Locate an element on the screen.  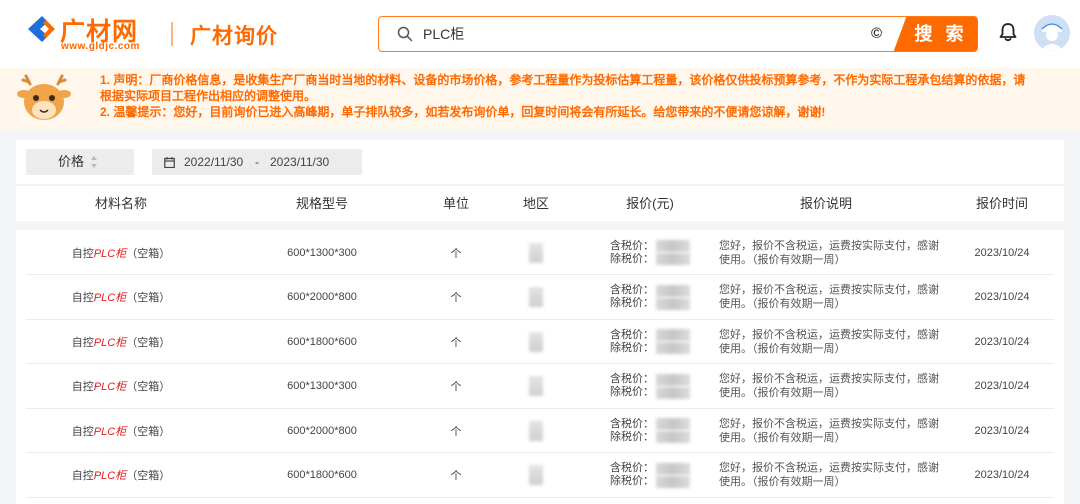
bell-icon is located at coordinates (1008, 32).